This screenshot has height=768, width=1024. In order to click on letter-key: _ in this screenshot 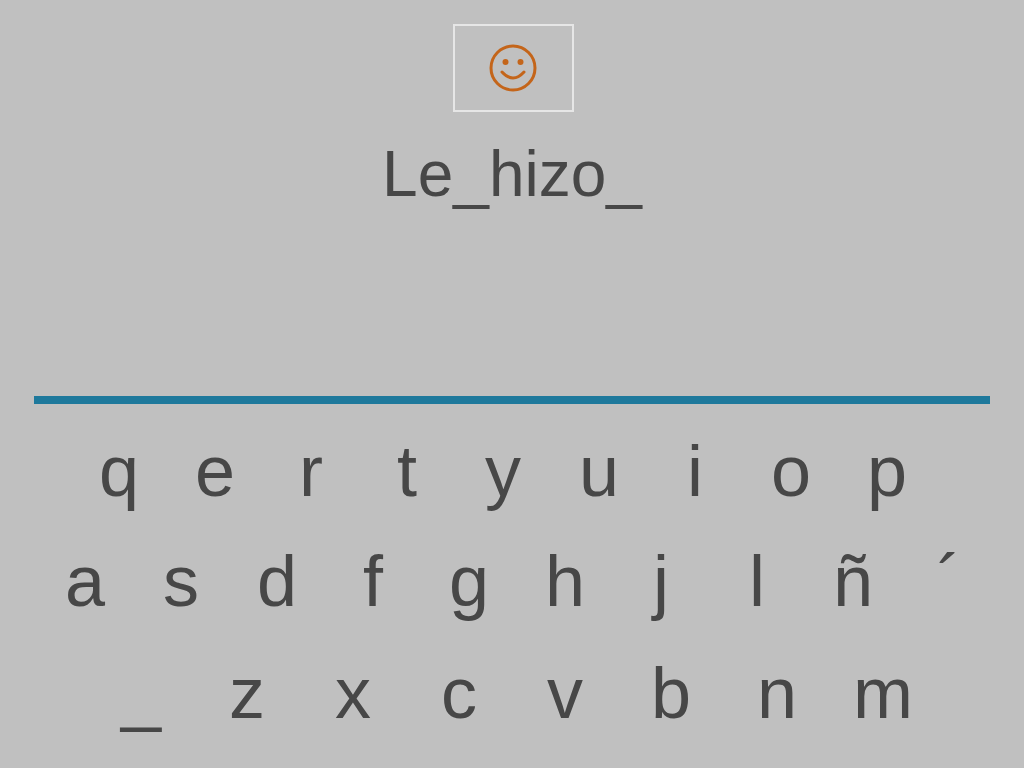, I will do `click(141, 693)`.